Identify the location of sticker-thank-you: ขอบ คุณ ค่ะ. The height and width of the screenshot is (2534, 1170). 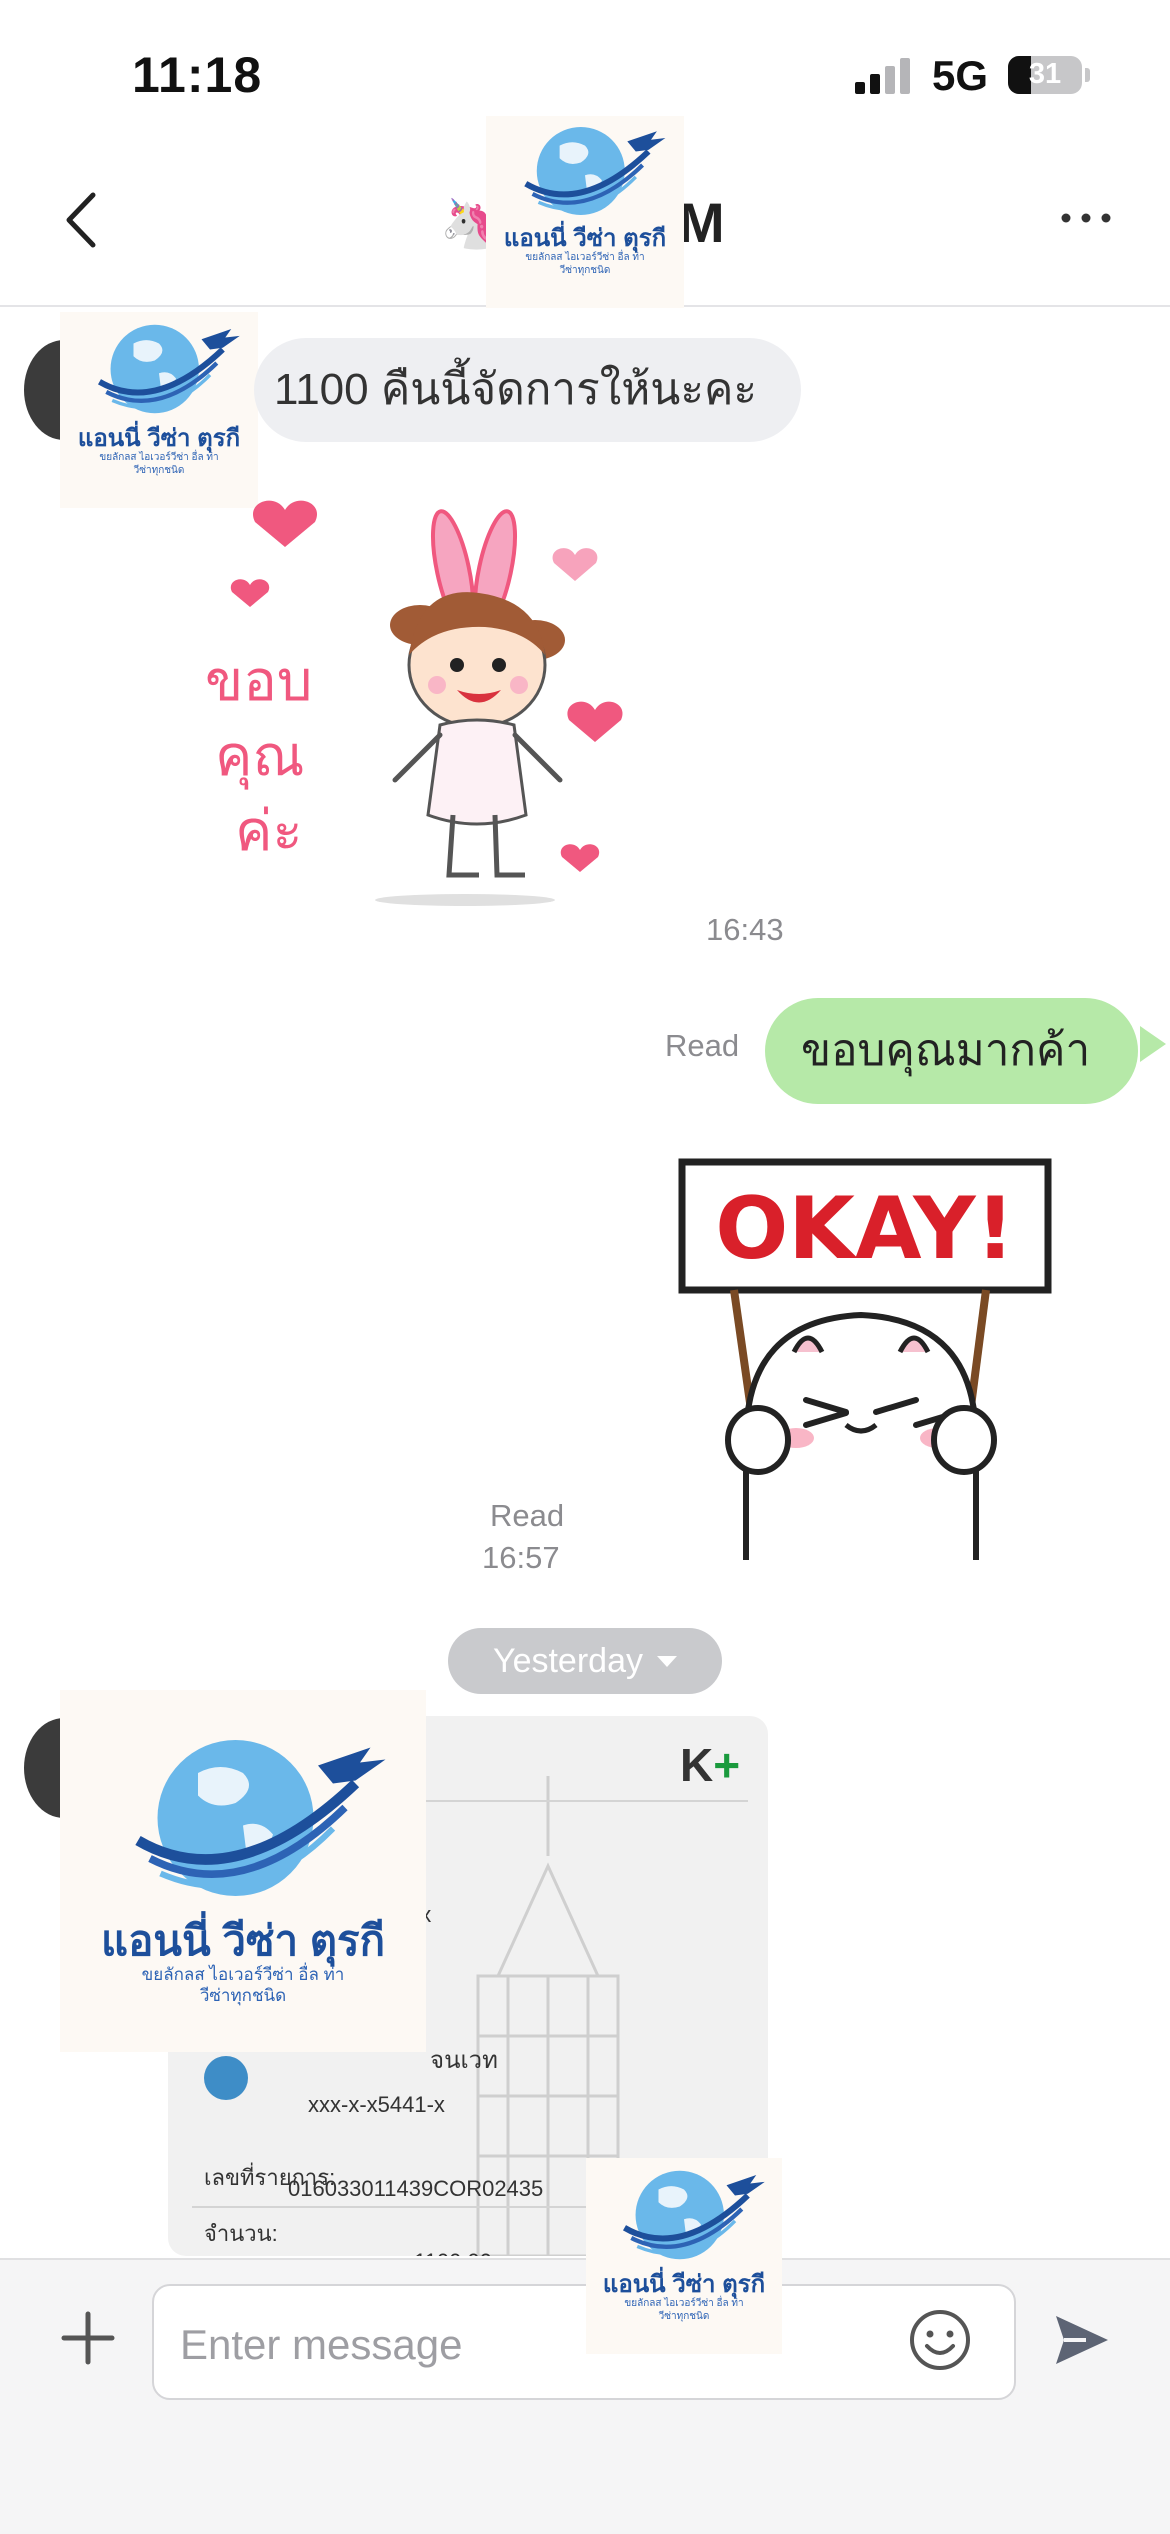
(430, 715).